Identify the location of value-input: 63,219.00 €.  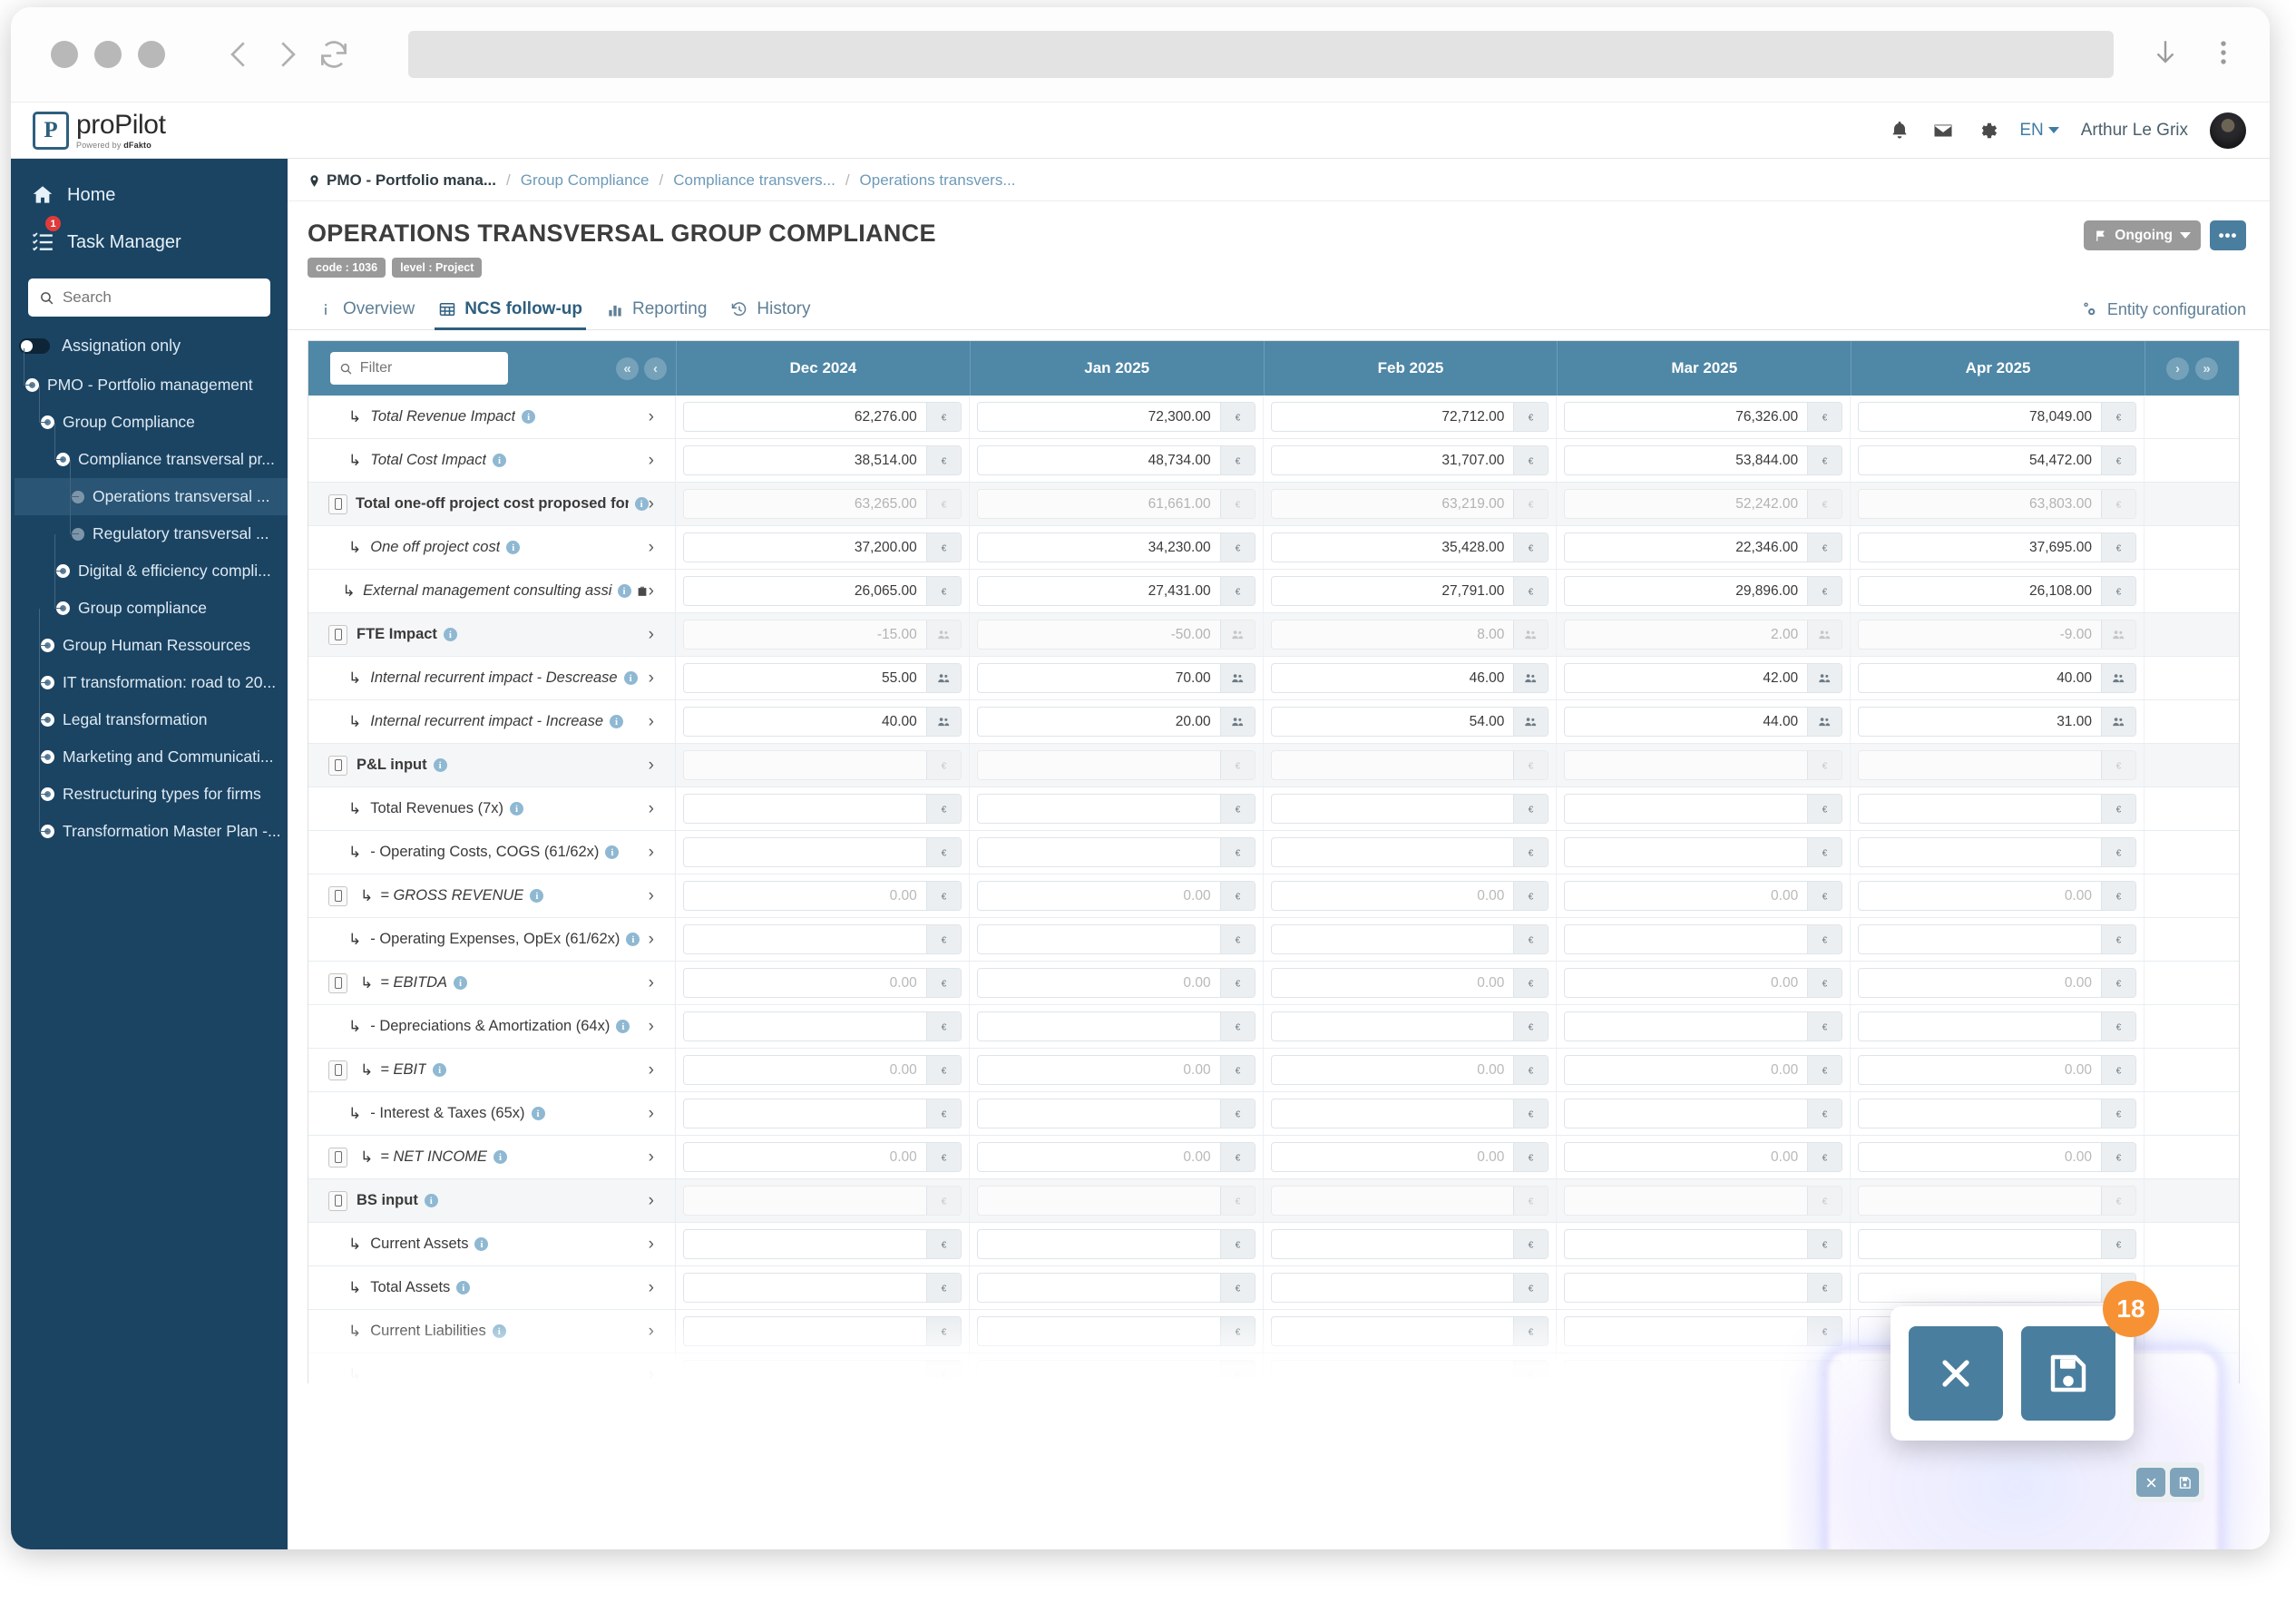
(1409, 504).